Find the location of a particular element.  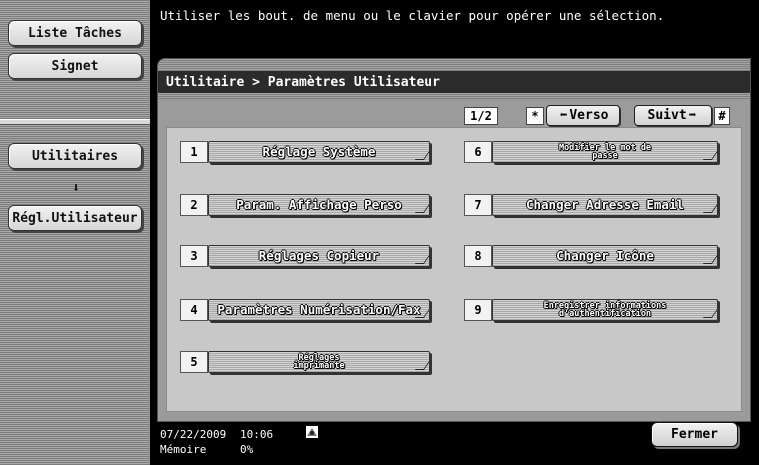

scan-fax-settings-button: Paramètres Numérisation/Fax is located at coordinates (319, 310).